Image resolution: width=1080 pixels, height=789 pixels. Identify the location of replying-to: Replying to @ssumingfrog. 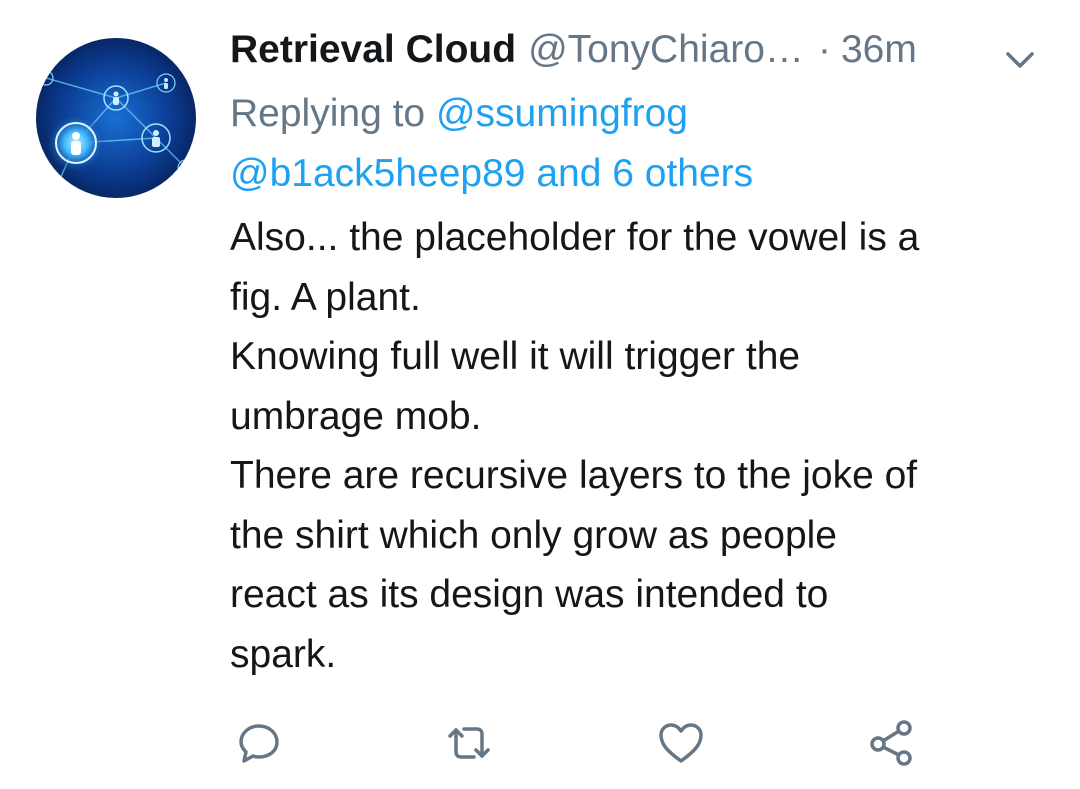
(640, 114).